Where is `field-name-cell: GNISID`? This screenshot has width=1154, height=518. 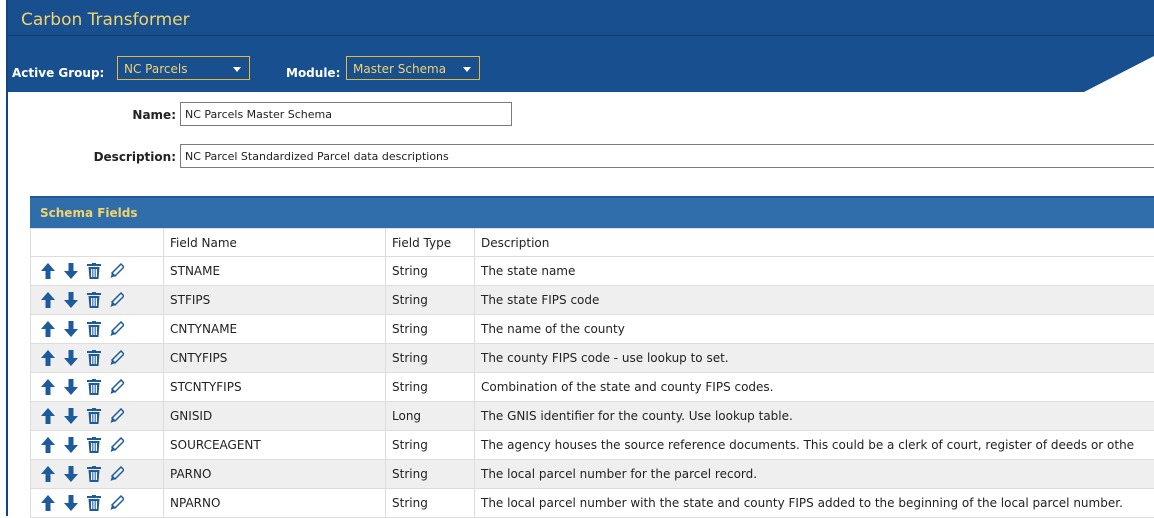 field-name-cell: GNISID is located at coordinates (275, 416).